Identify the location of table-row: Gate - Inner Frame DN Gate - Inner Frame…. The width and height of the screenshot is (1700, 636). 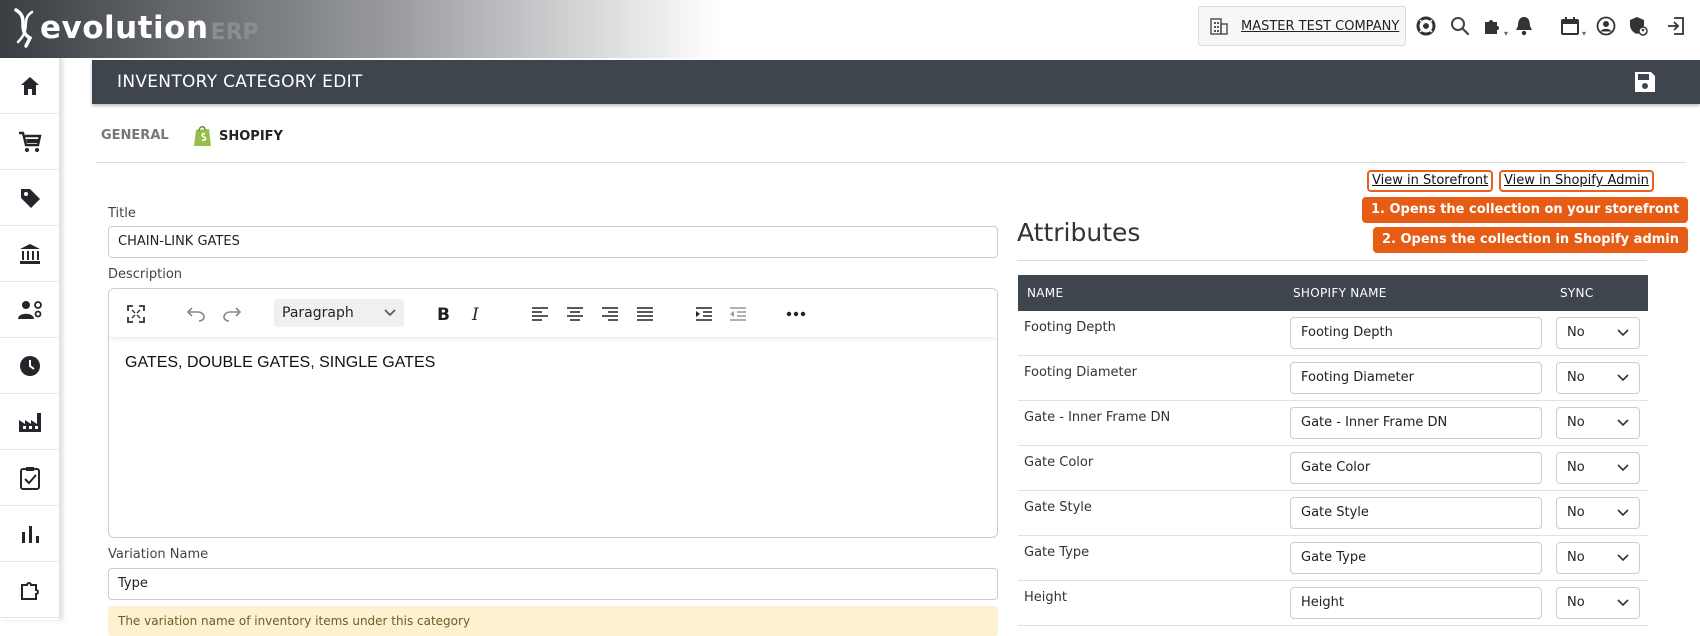
(1333, 423).